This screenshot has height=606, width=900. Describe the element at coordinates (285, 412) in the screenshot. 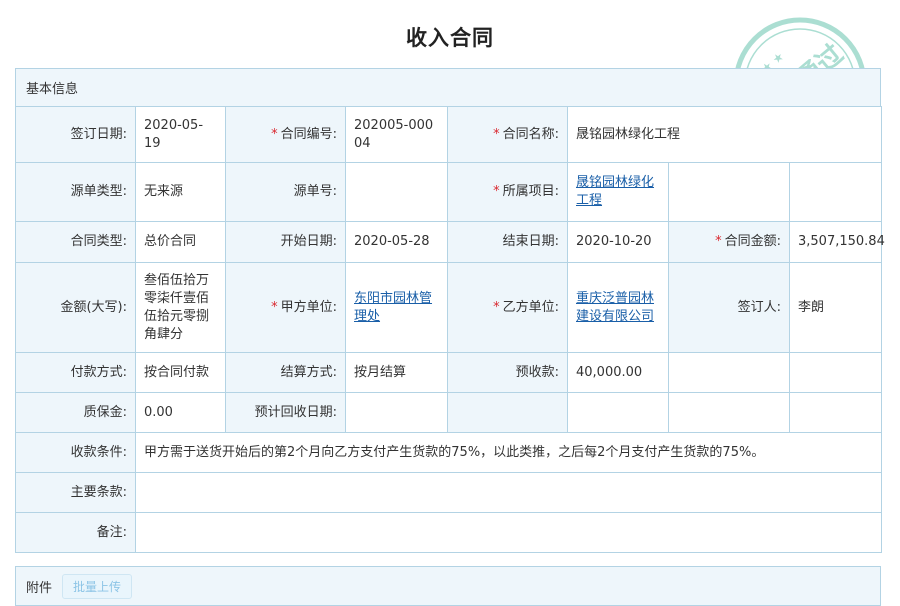

I see `expected-recovery-date-label: 预计回收日期:` at that location.